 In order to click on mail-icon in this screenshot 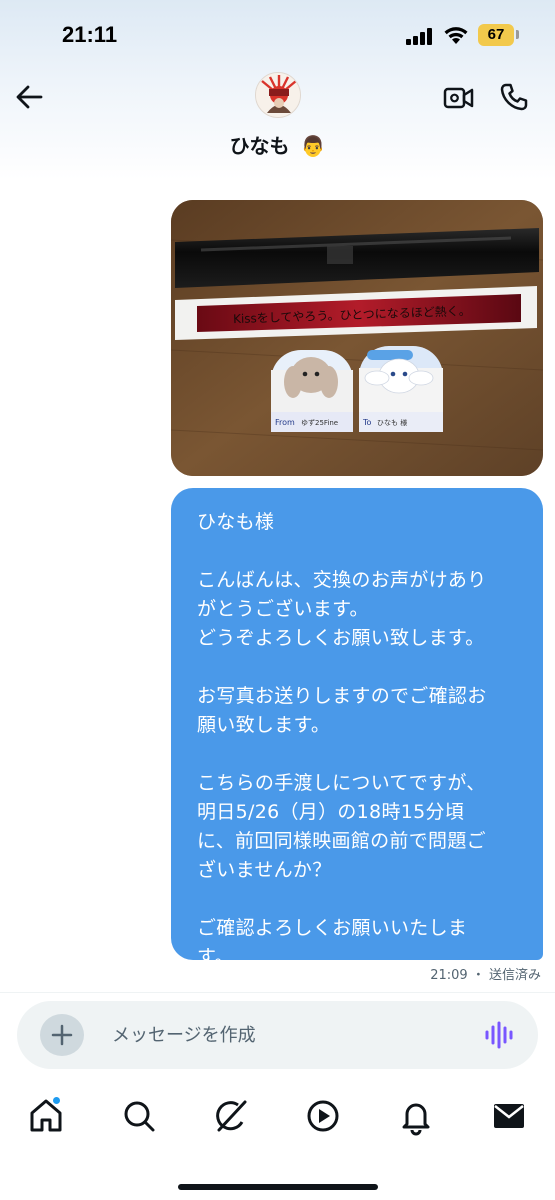, I will do `click(509, 1116)`.